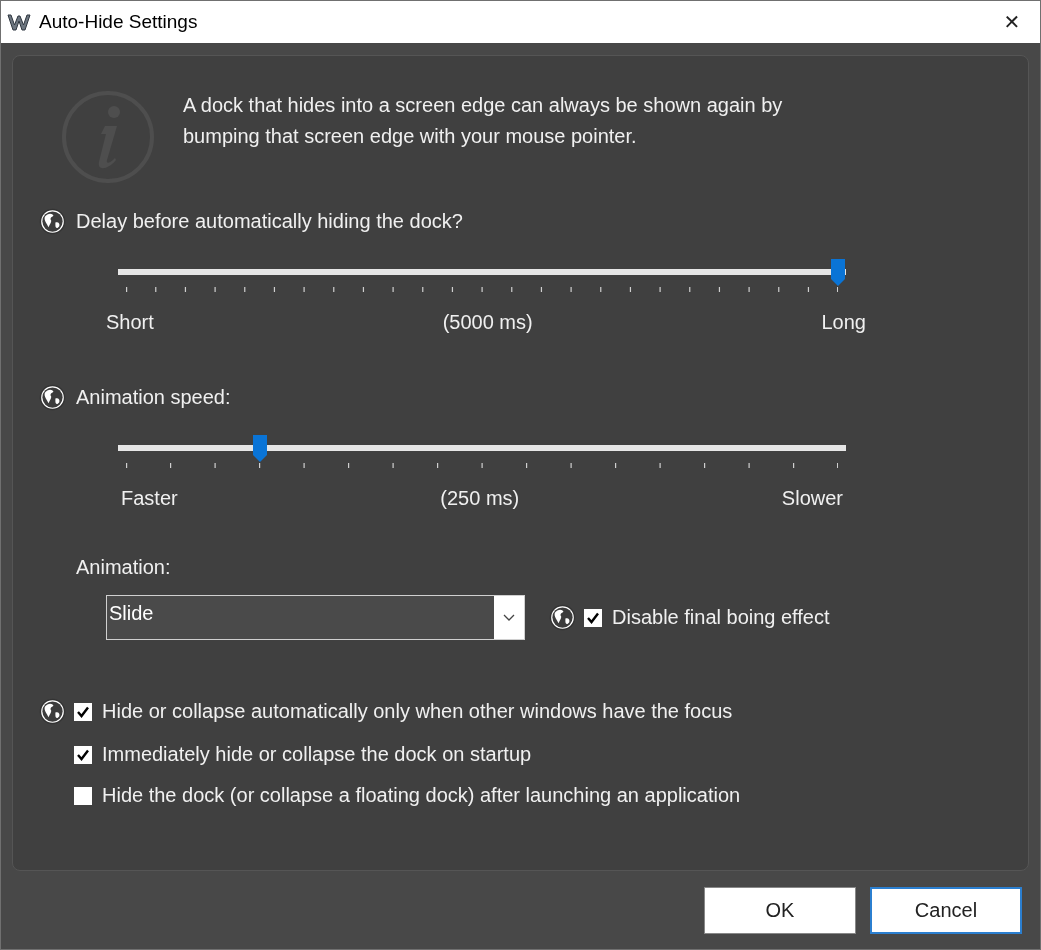  Describe the element at coordinates (487, 322) in the screenshot. I see `slider-reading: (5000 ms)` at that location.